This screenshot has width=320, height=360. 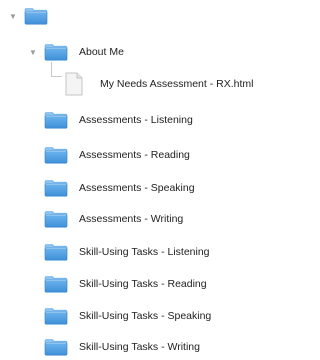 I want to click on tree-item-assessments-speaking: Assessments - Speaking, so click(x=119, y=188).